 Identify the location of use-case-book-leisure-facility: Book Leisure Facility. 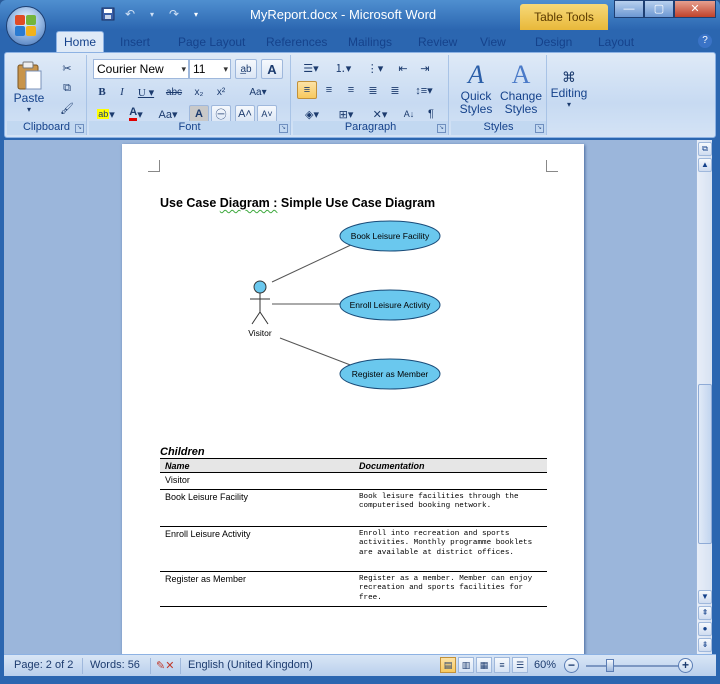
(390, 236).